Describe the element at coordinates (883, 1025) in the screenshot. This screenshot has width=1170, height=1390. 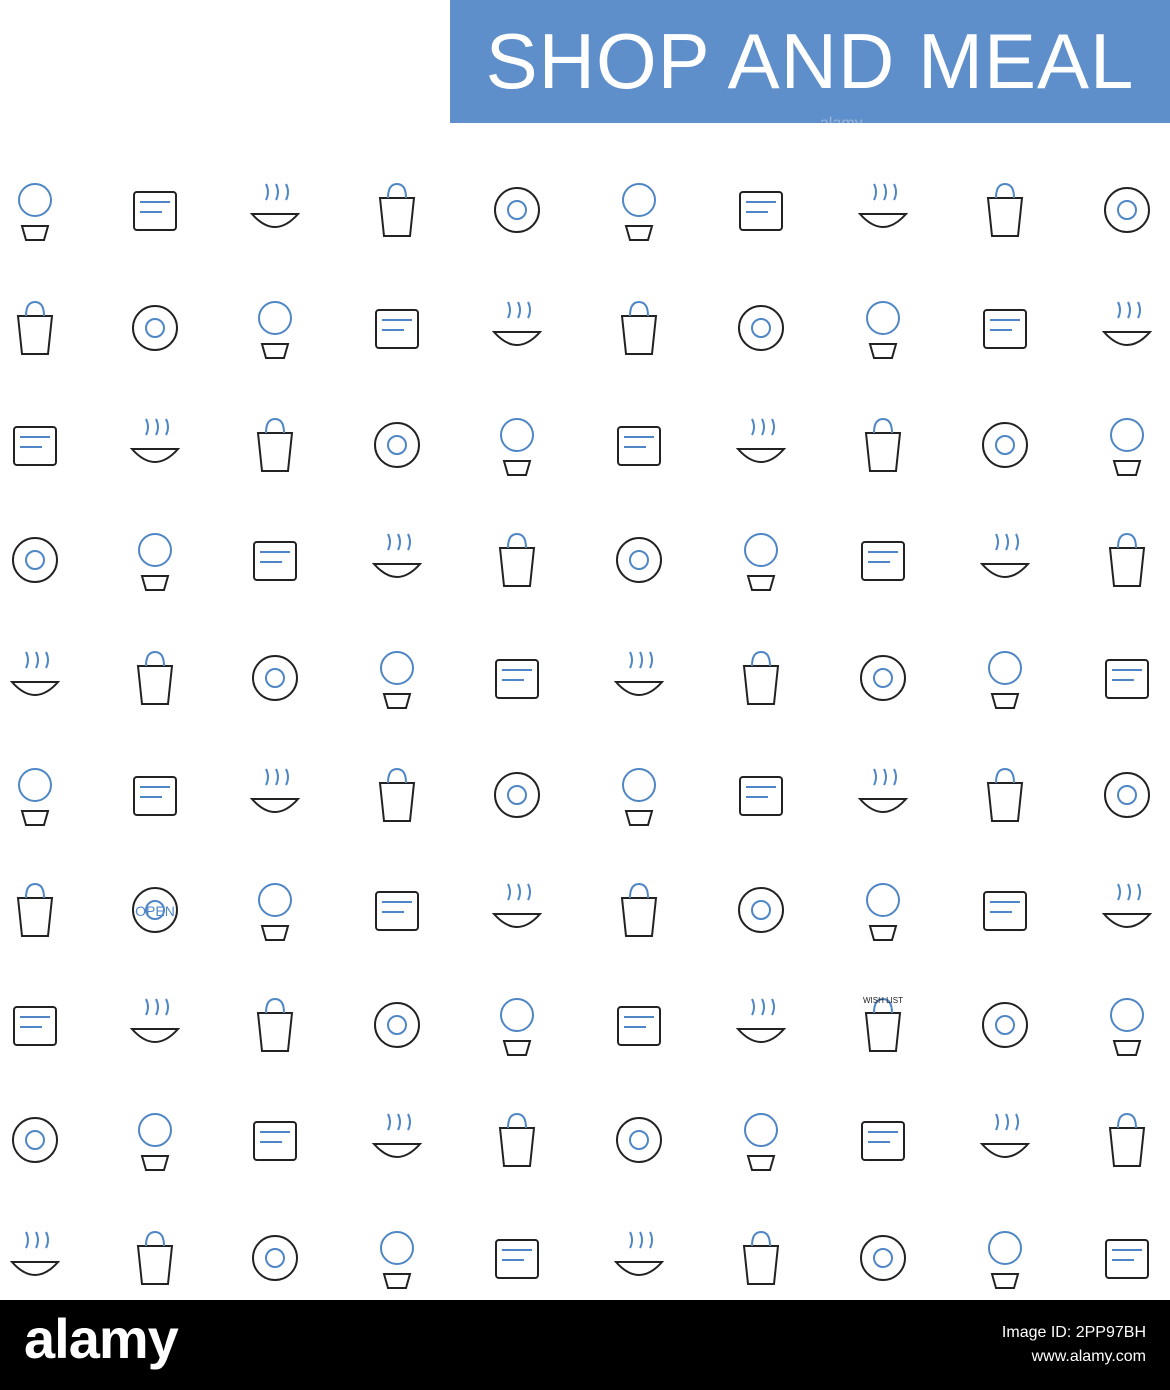
I see `wish-list-icon: WISH LIST` at that location.